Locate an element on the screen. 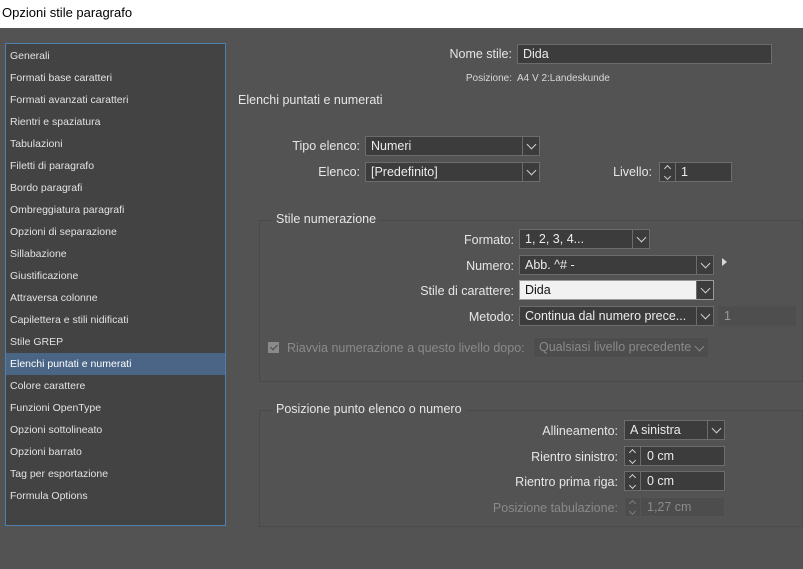  list-value: [Predefinito] is located at coordinates (404, 172).